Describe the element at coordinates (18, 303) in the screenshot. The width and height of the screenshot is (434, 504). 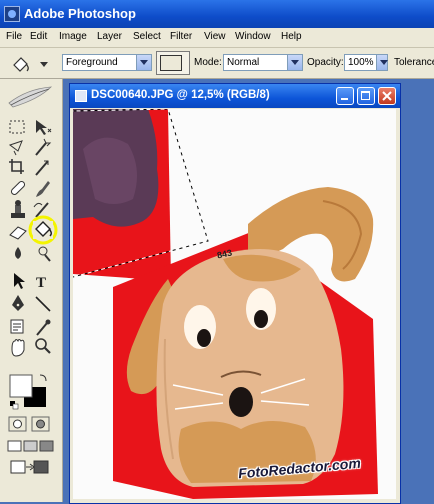
I see `pen-icon` at that location.